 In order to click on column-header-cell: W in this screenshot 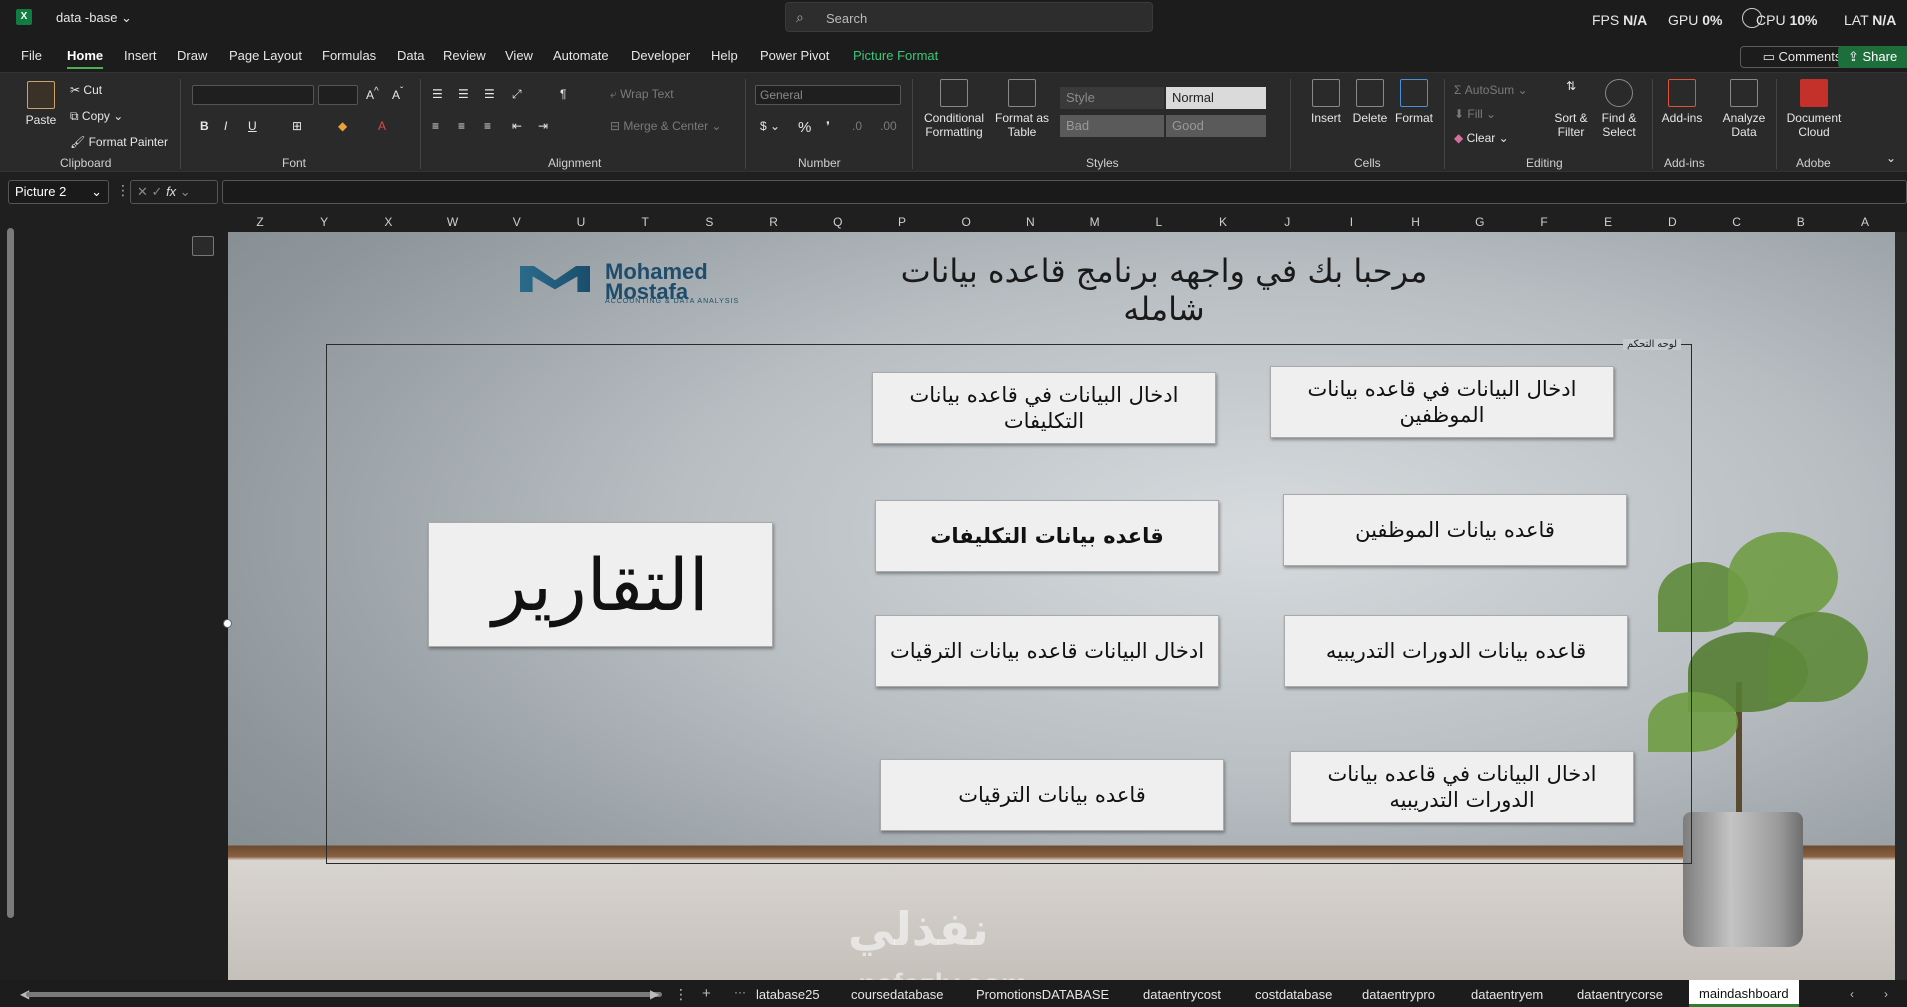, I will do `click(453, 222)`.